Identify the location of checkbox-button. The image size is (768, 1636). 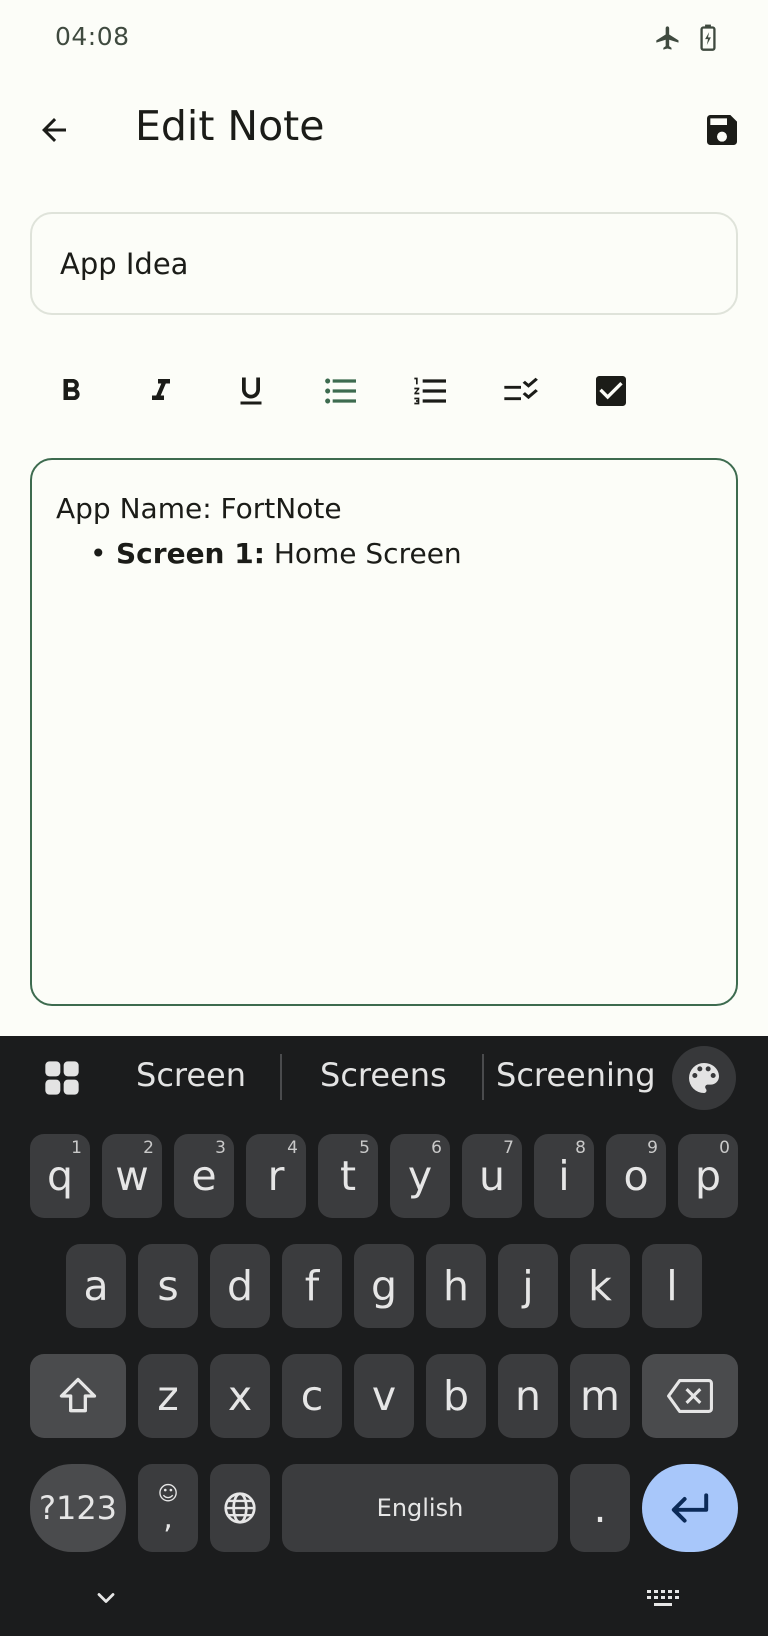
(611, 391).